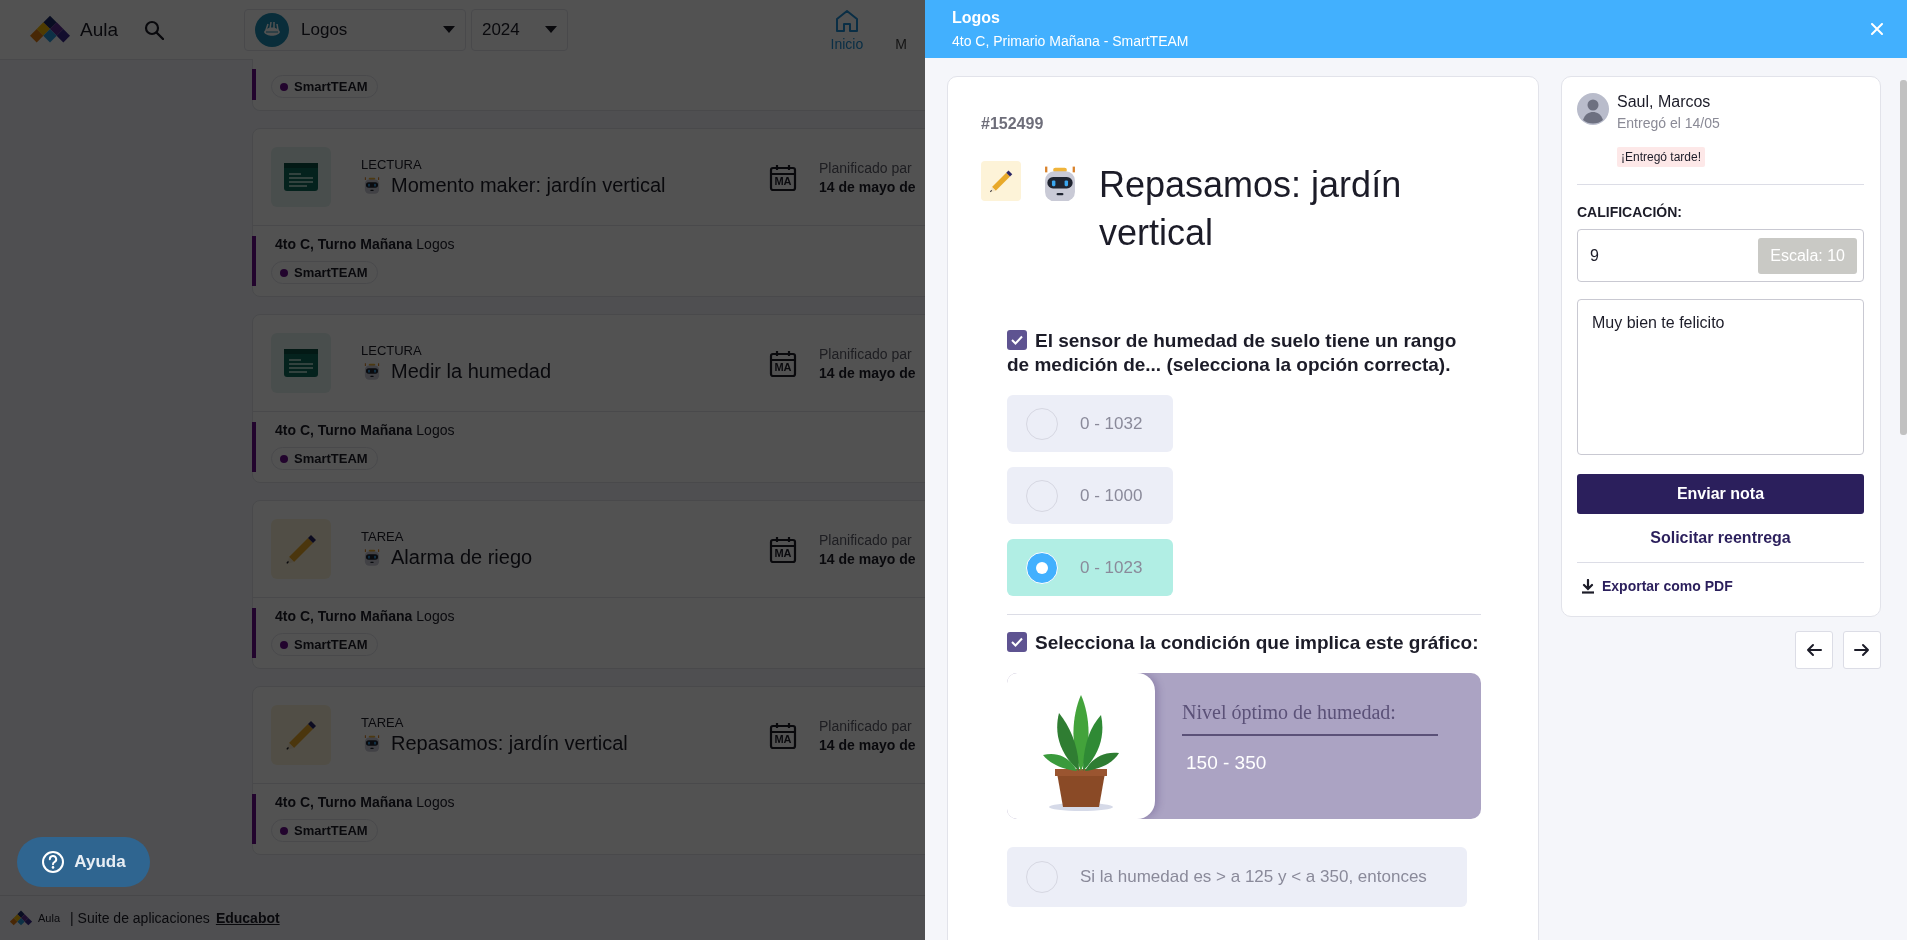  What do you see at coordinates (83, 862) in the screenshot?
I see `help-button: Ayuda` at bounding box center [83, 862].